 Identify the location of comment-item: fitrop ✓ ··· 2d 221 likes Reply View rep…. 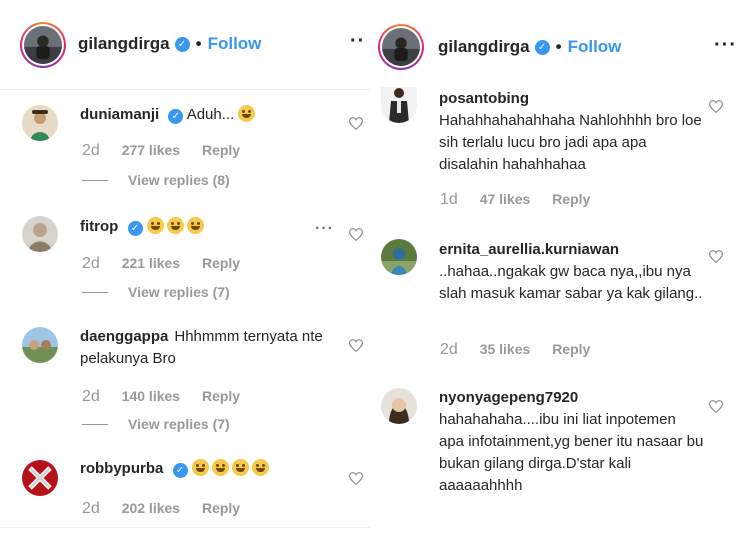
(185, 258).